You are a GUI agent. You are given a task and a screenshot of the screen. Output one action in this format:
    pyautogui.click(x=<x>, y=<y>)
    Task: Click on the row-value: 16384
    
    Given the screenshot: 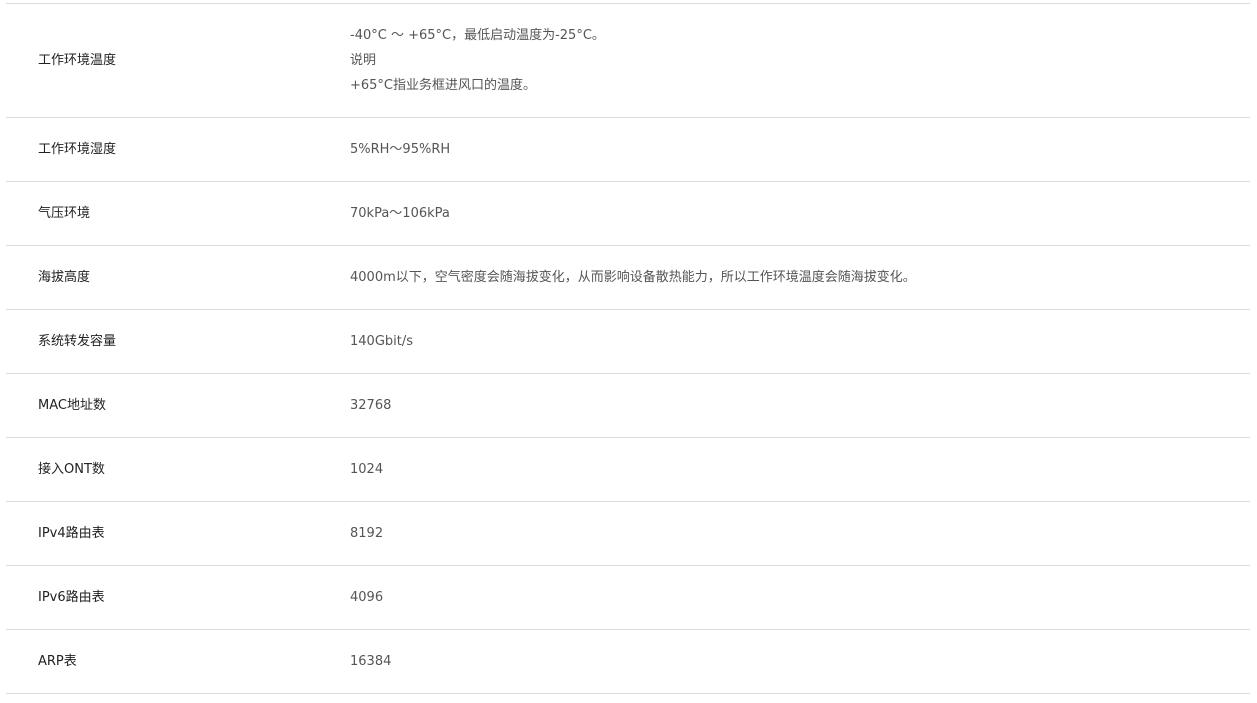 What is the action you would take?
    pyautogui.click(x=800, y=661)
    